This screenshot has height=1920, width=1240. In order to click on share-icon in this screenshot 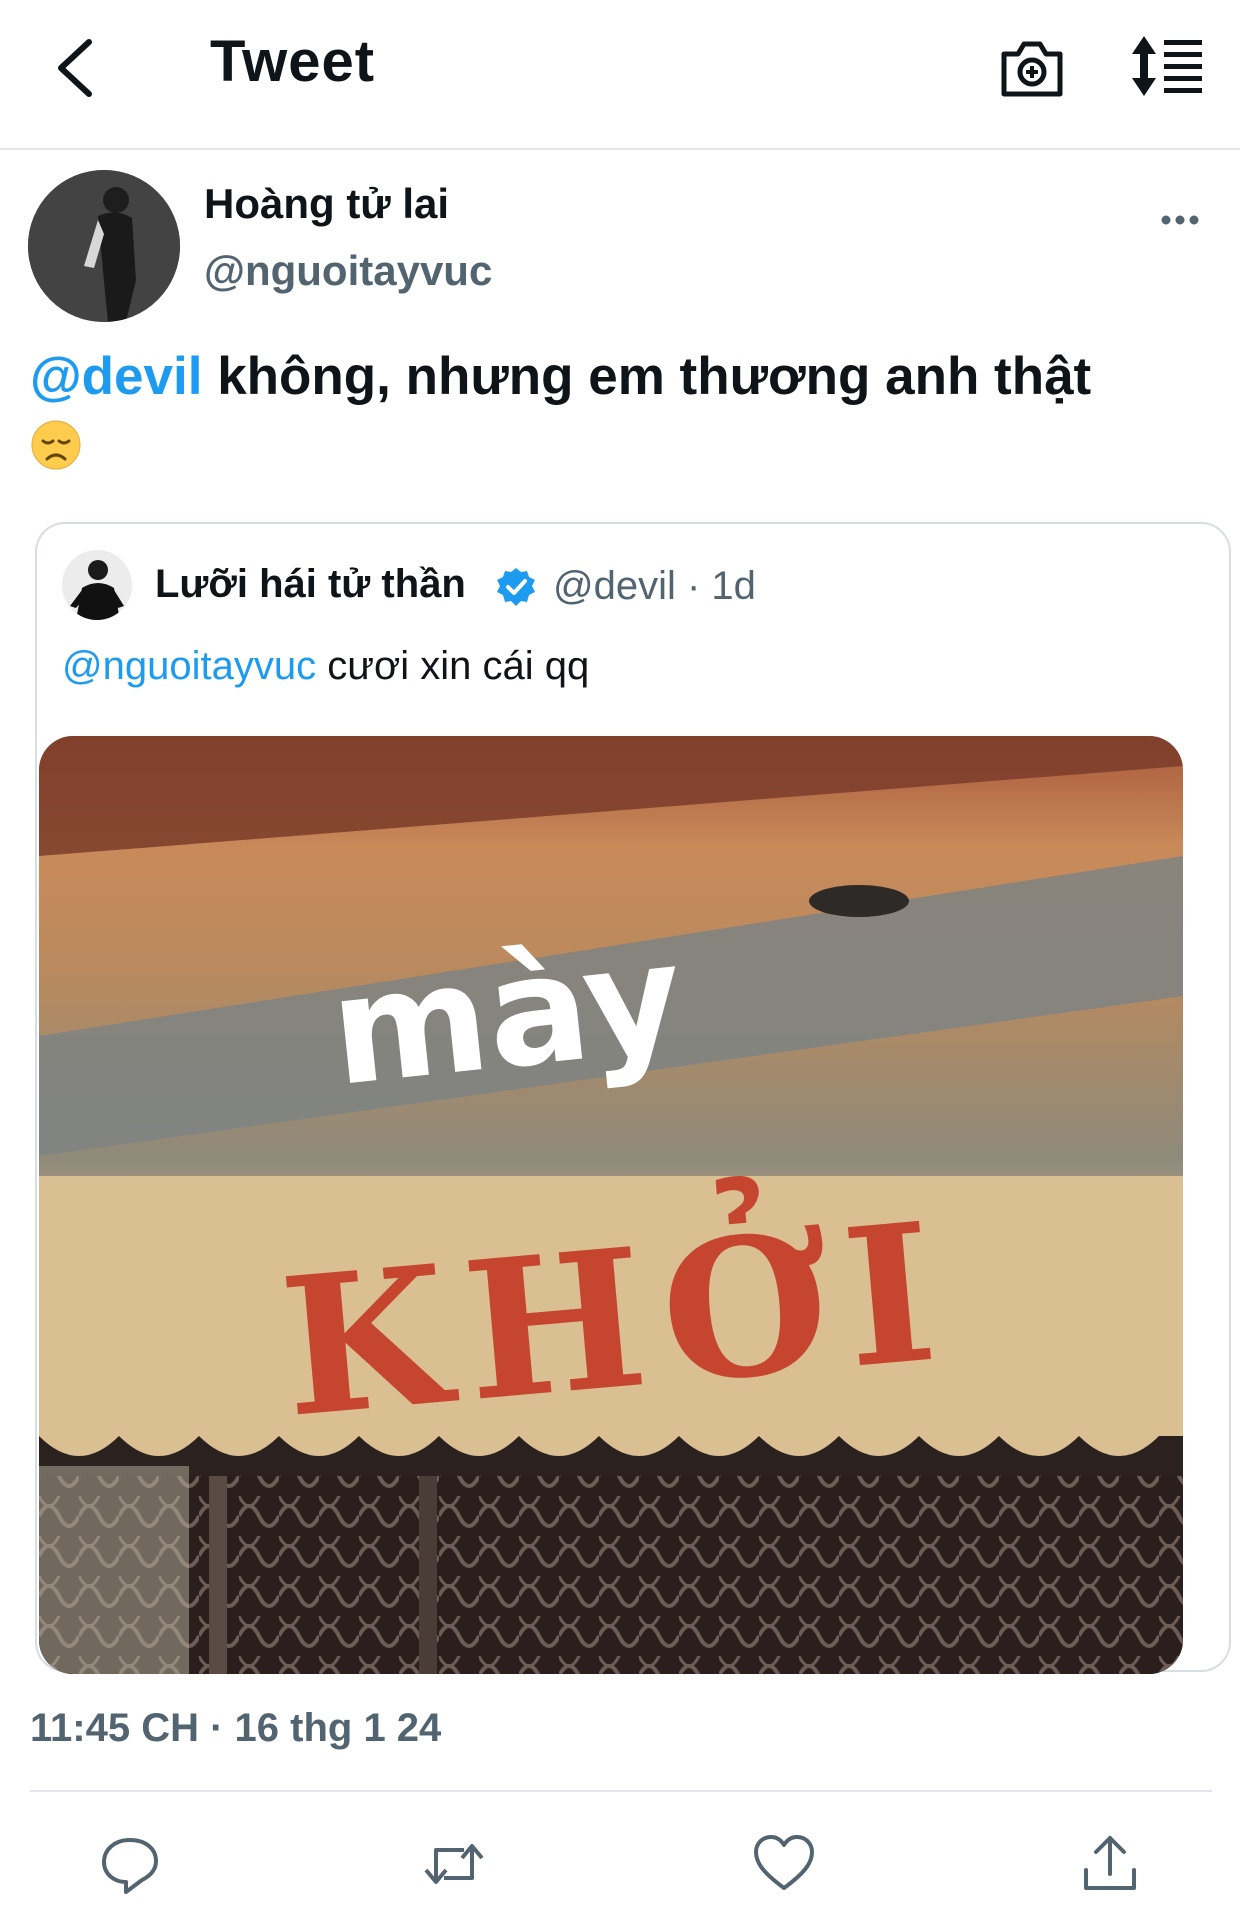, I will do `click(1110, 1863)`.